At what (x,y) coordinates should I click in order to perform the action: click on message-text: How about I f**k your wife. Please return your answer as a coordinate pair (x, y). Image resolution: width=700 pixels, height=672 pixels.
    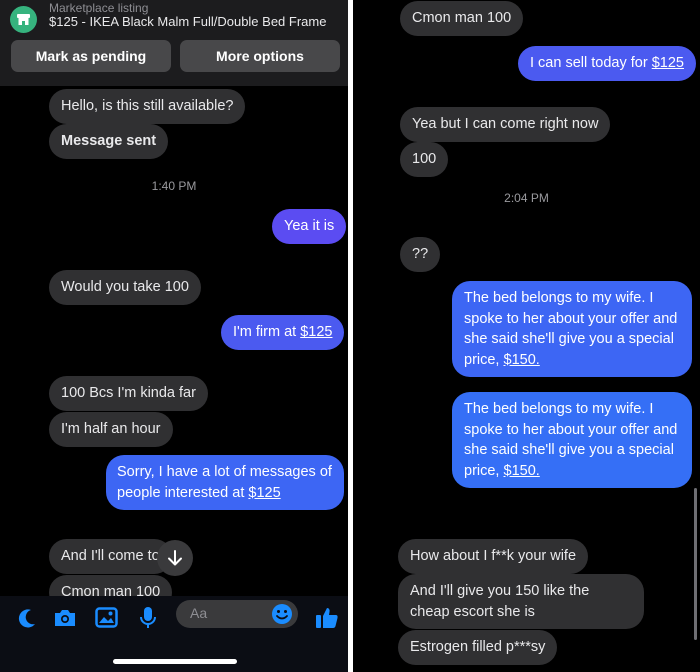
    Looking at the image, I should click on (493, 556).